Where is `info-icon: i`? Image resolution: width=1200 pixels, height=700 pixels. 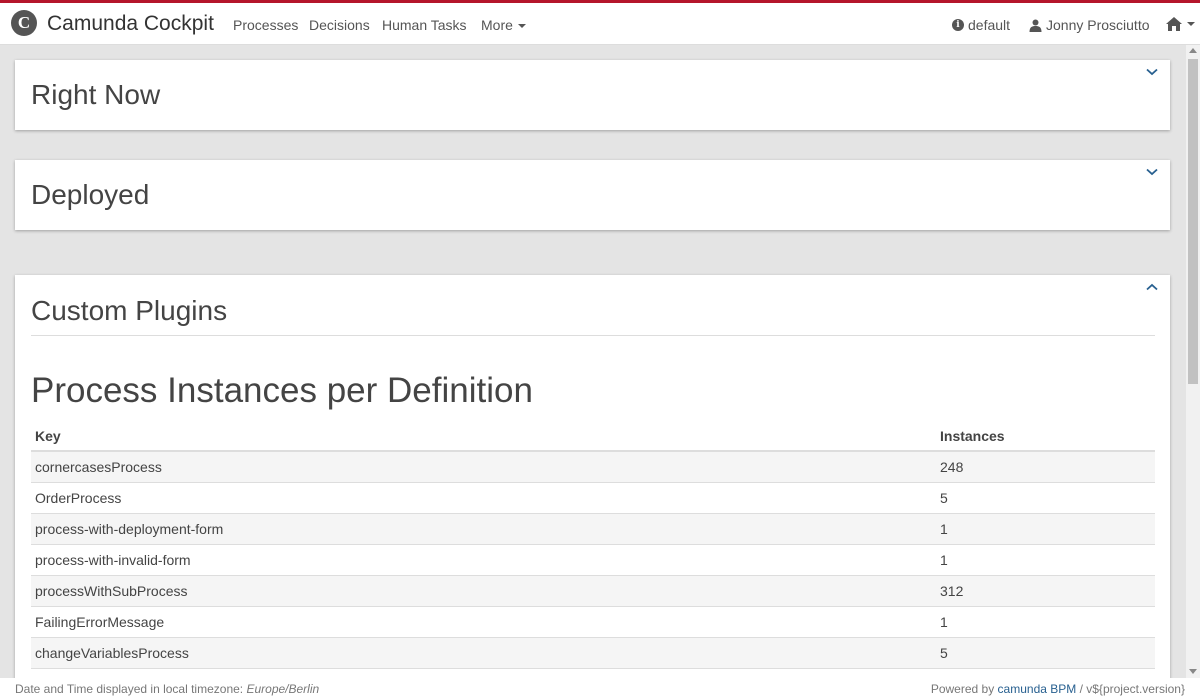 info-icon: i is located at coordinates (958, 25).